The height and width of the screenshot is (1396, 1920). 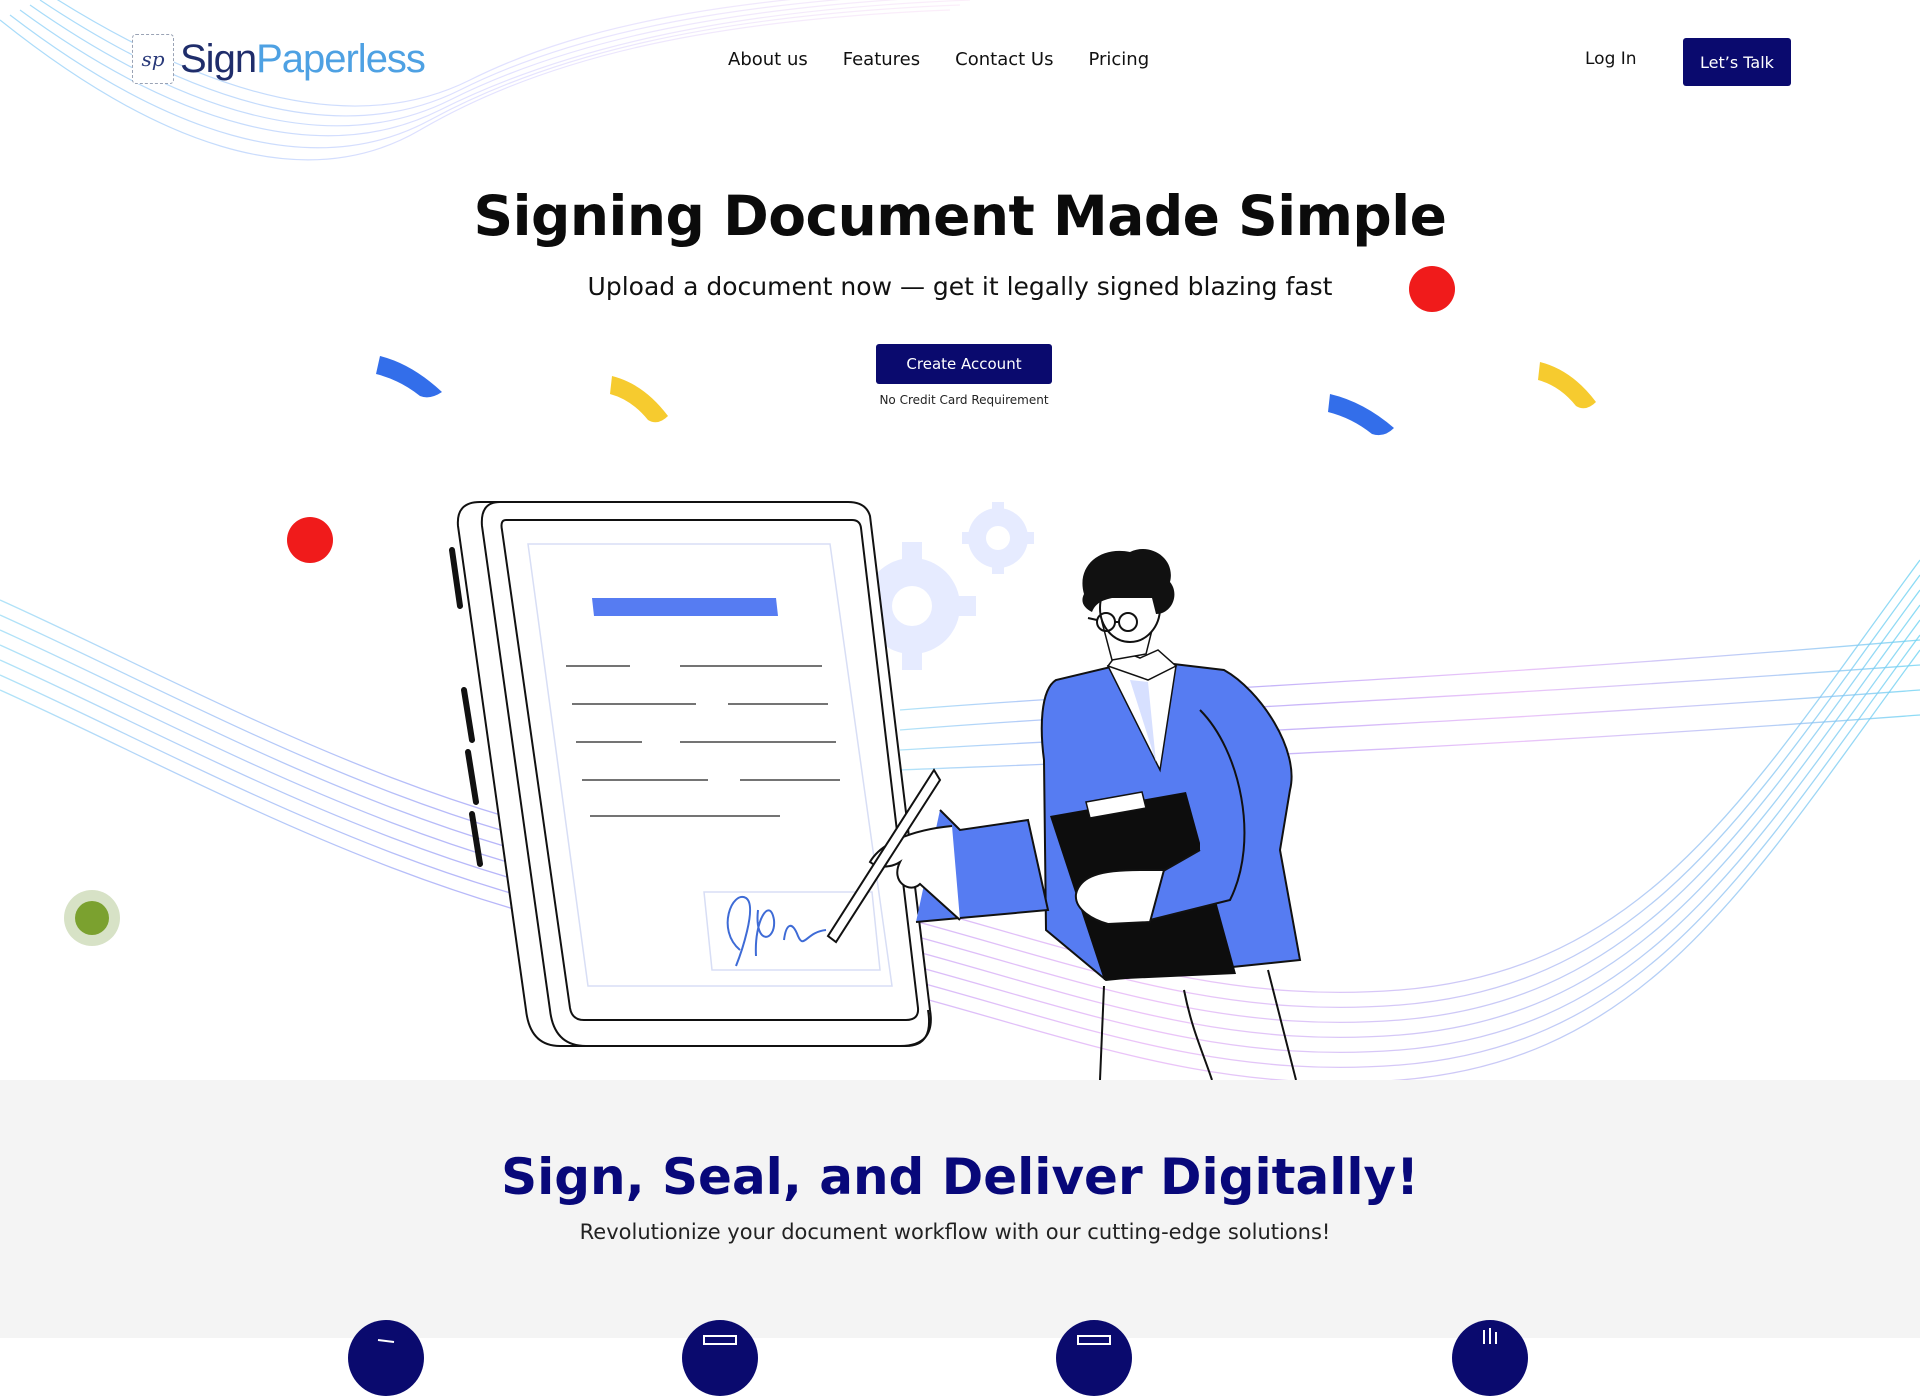 I want to click on hero-title: Signing Document Made Simple, so click(x=960, y=216).